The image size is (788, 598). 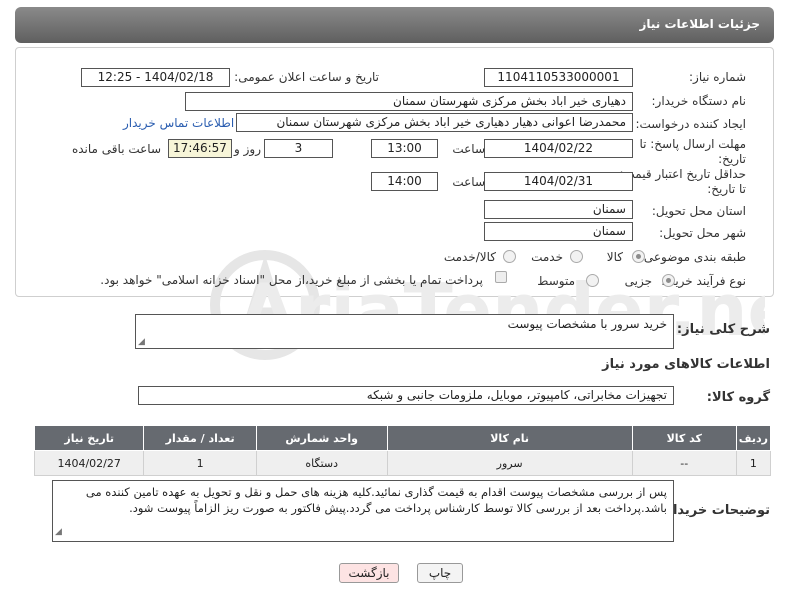 What do you see at coordinates (116, 149) in the screenshot?
I see `remaining-label: ساعت باقی مانده` at bounding box center [116, 149].